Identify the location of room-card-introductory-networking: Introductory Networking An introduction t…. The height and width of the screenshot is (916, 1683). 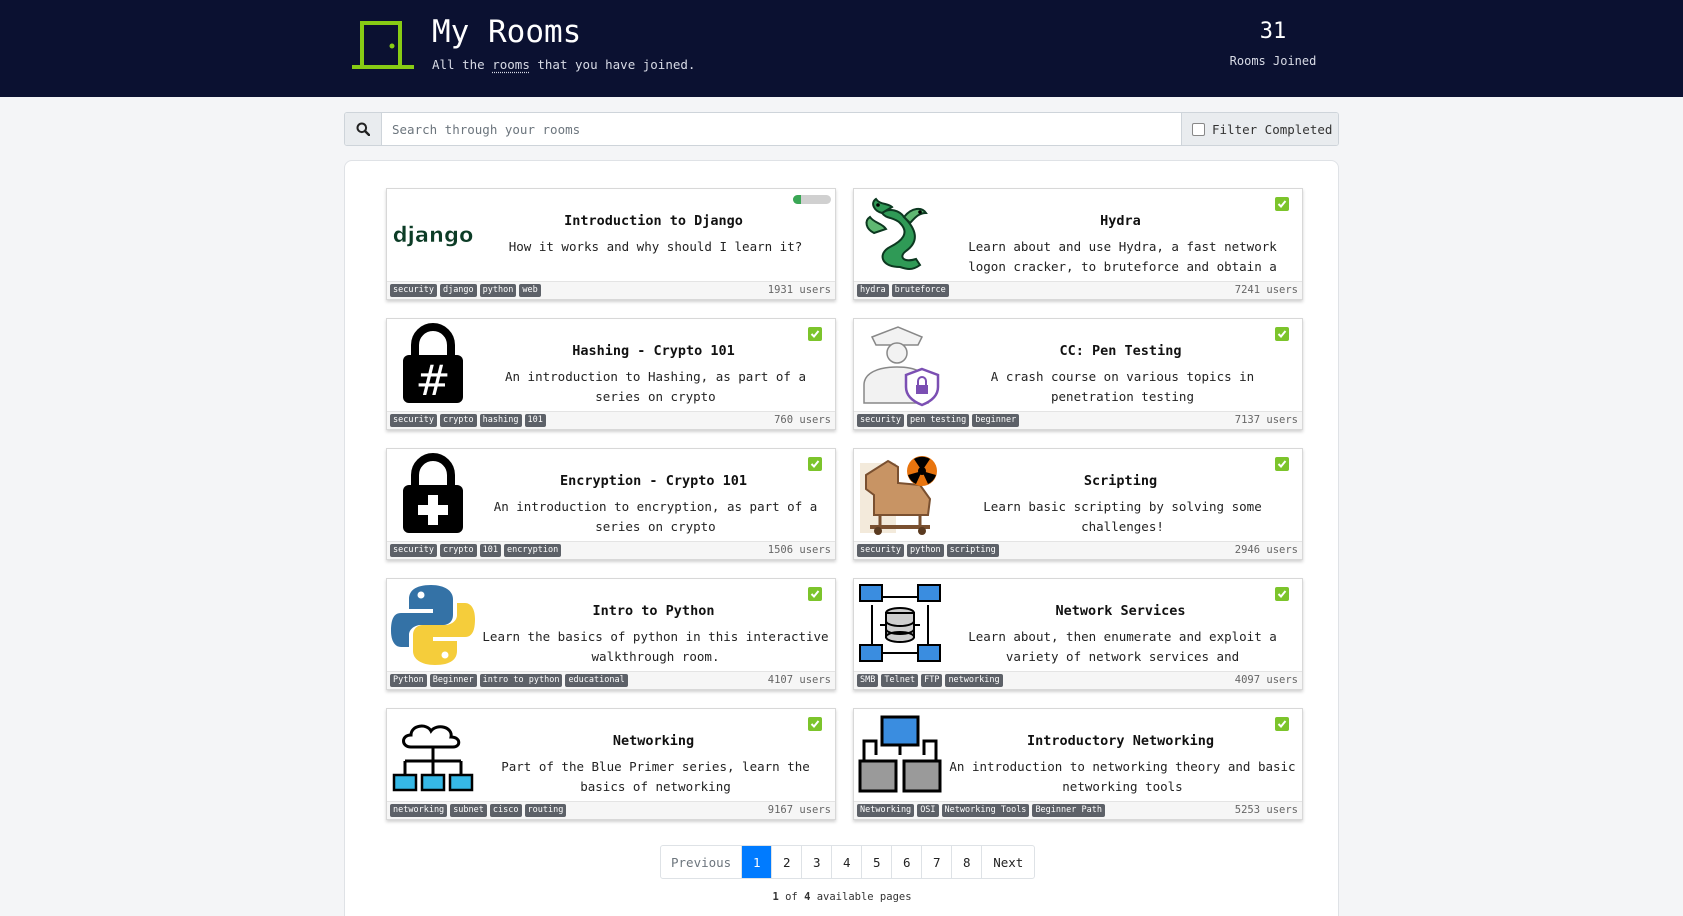
(1078, 764).